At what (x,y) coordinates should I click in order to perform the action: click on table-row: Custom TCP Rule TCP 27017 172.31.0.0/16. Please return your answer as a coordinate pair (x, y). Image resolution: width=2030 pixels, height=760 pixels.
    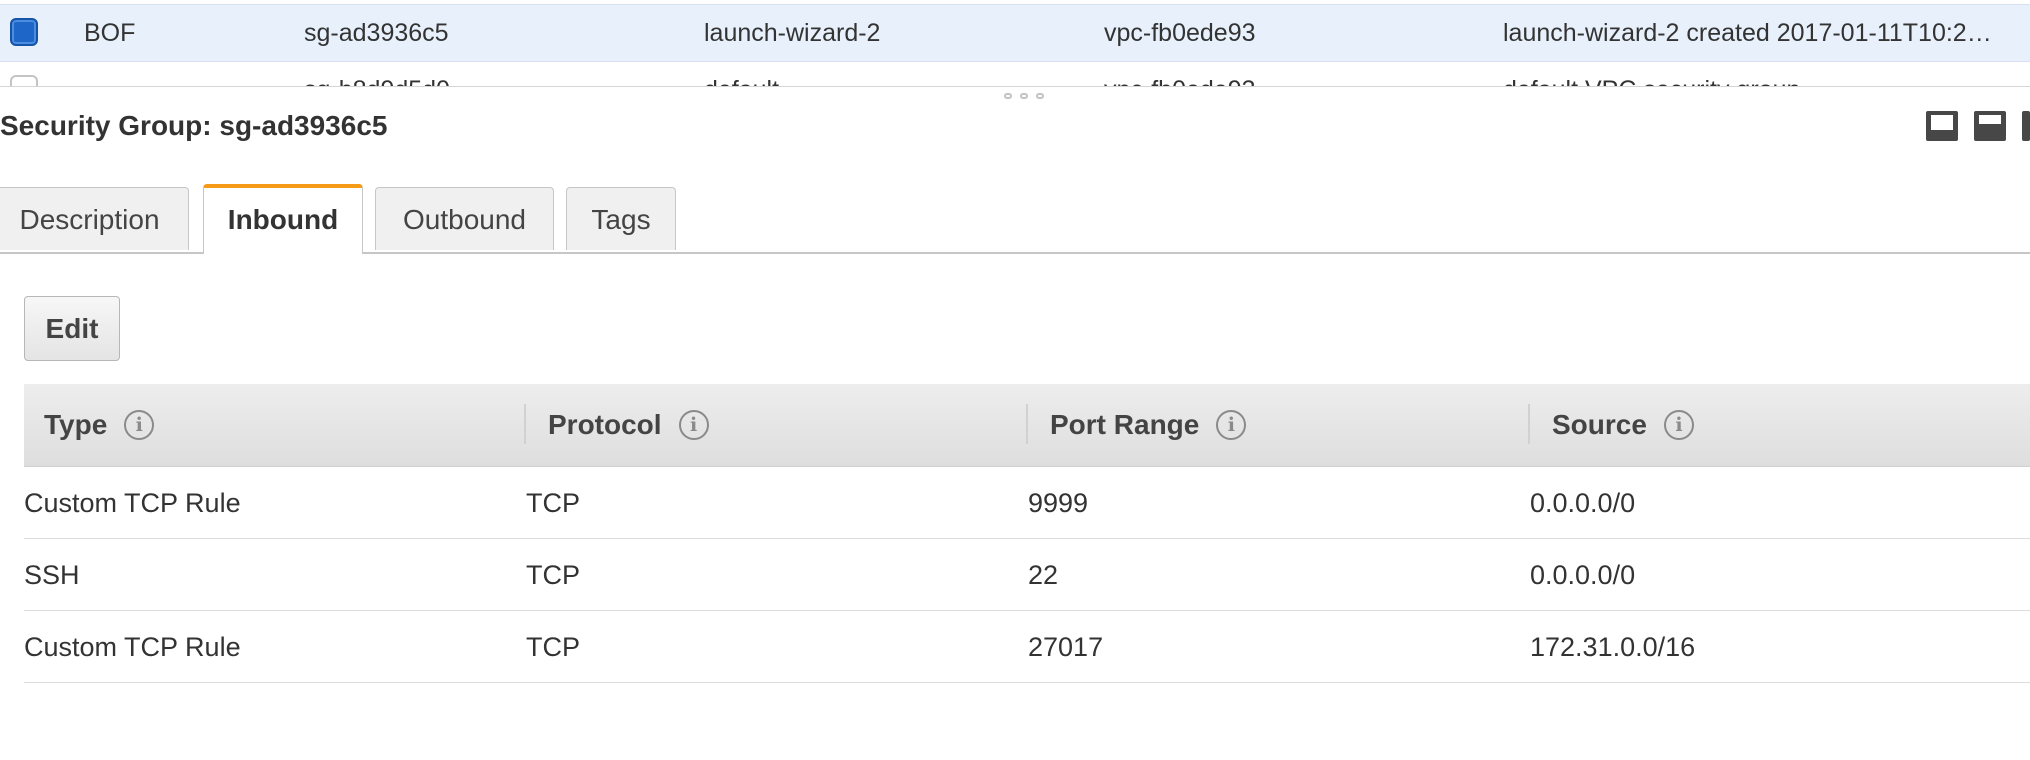
    Looking at the image, I should click on (1027, 647).